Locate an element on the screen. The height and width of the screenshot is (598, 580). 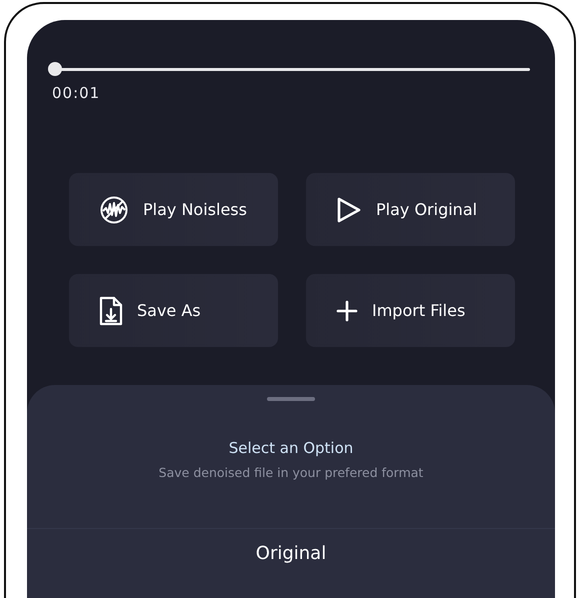
action-button: Save As is located at coordinates (173, 310).